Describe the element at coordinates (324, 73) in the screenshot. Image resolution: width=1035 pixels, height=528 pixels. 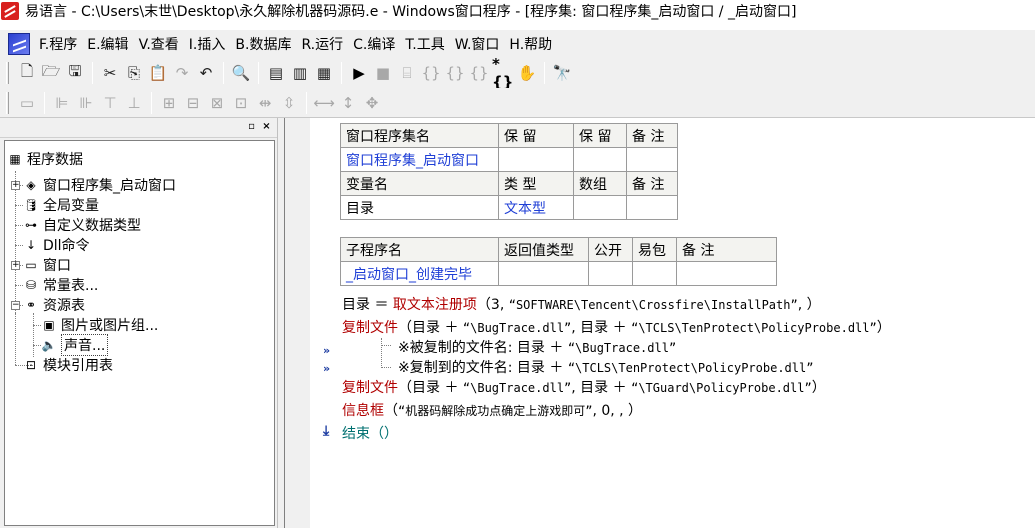
I see `layout-view-3-icon: ▦` at that location.